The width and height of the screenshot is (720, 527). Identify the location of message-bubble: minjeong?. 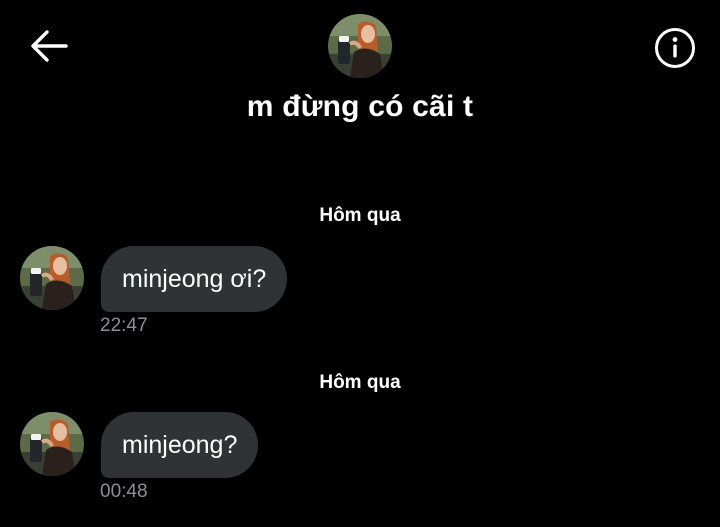
(180, 445).